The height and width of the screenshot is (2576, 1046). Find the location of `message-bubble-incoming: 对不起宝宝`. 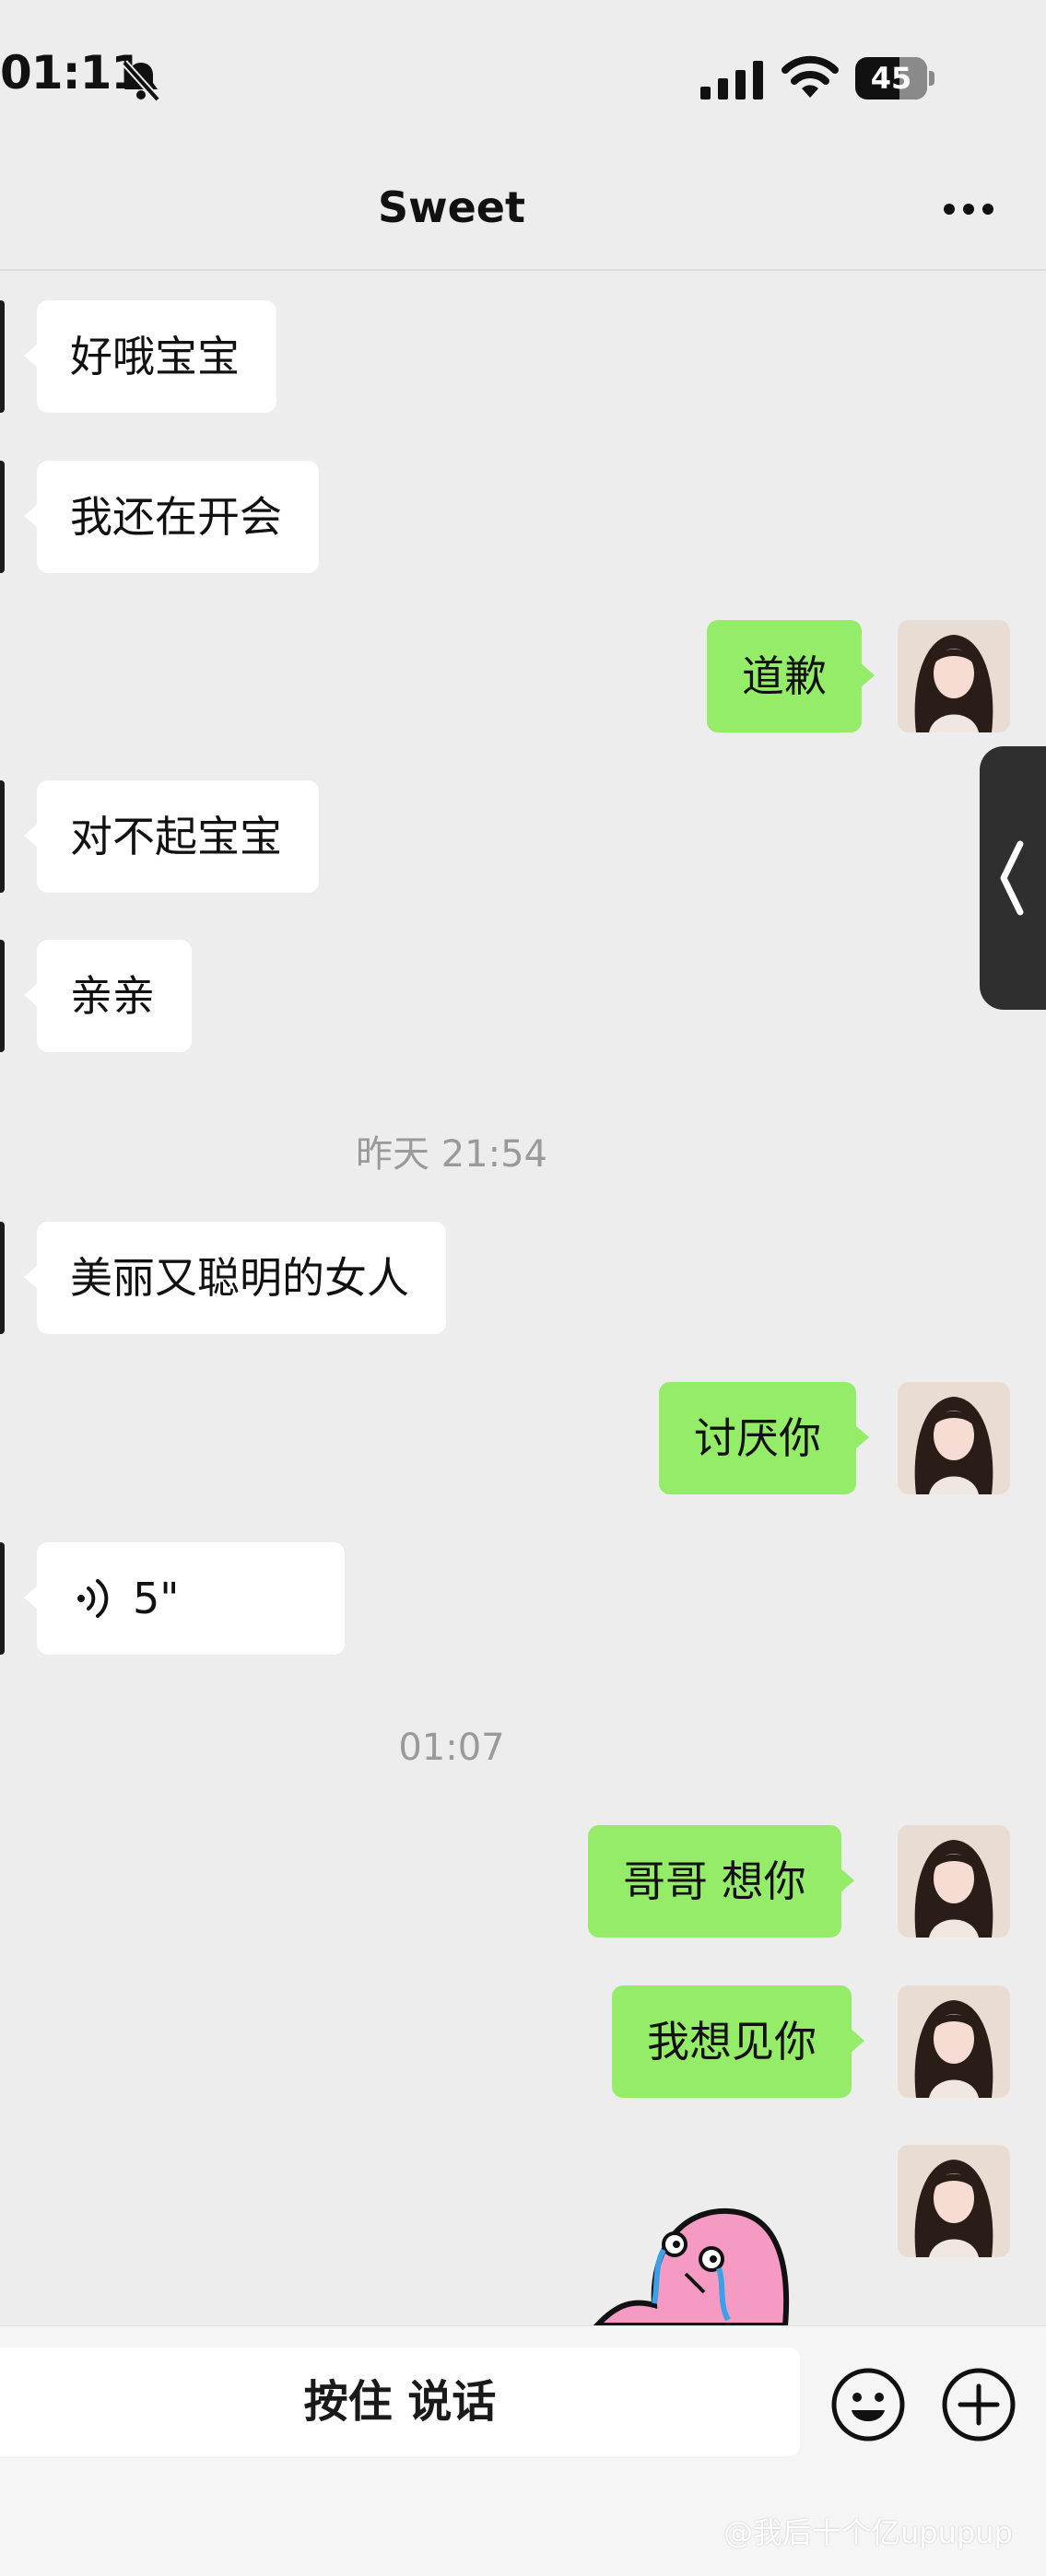

message-bubble-incoming: 对不起宝宝 is located at coordinates (171, 837).